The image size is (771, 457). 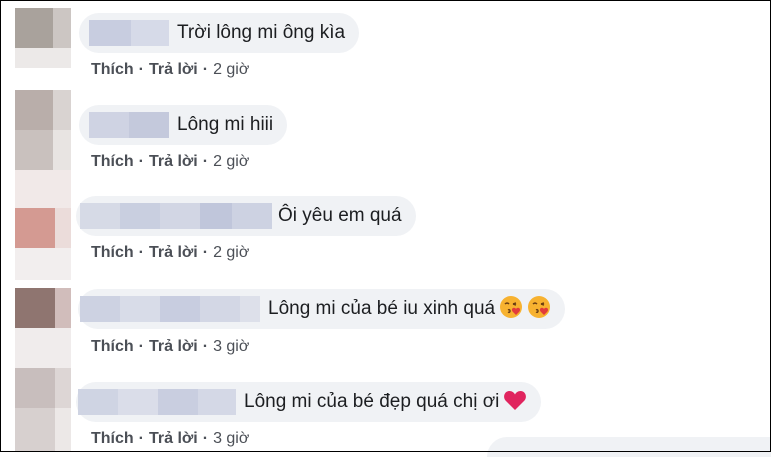 What do you see at coordinates (261, 32) in the screenshot?
I see `comment-text: Trời lông mi ông kìa` at bounding box center [261, 32].